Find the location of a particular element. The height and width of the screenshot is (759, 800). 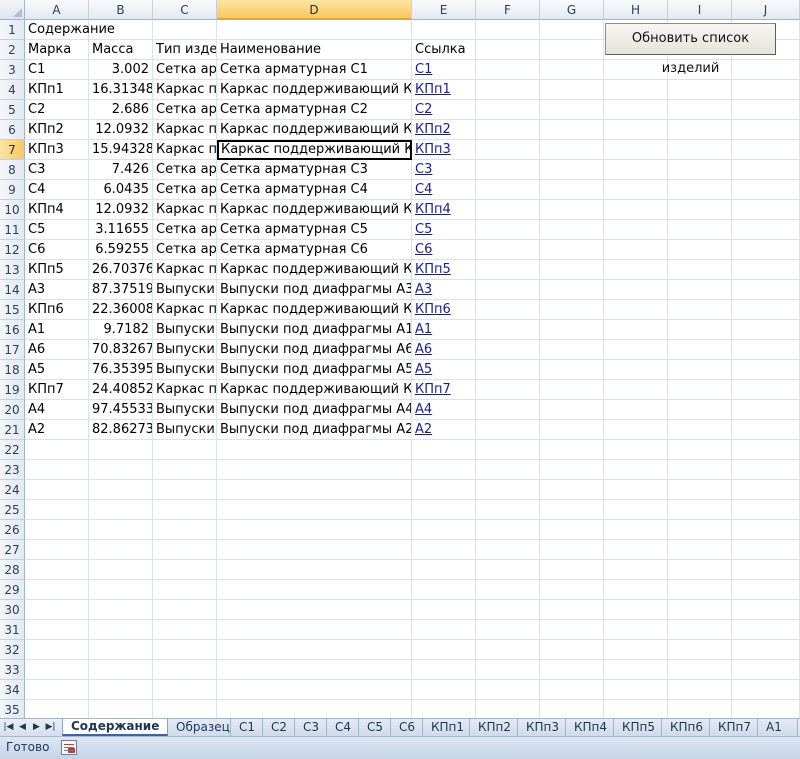

sheet-tab: КПп4 is located at coordinates (590, 727).